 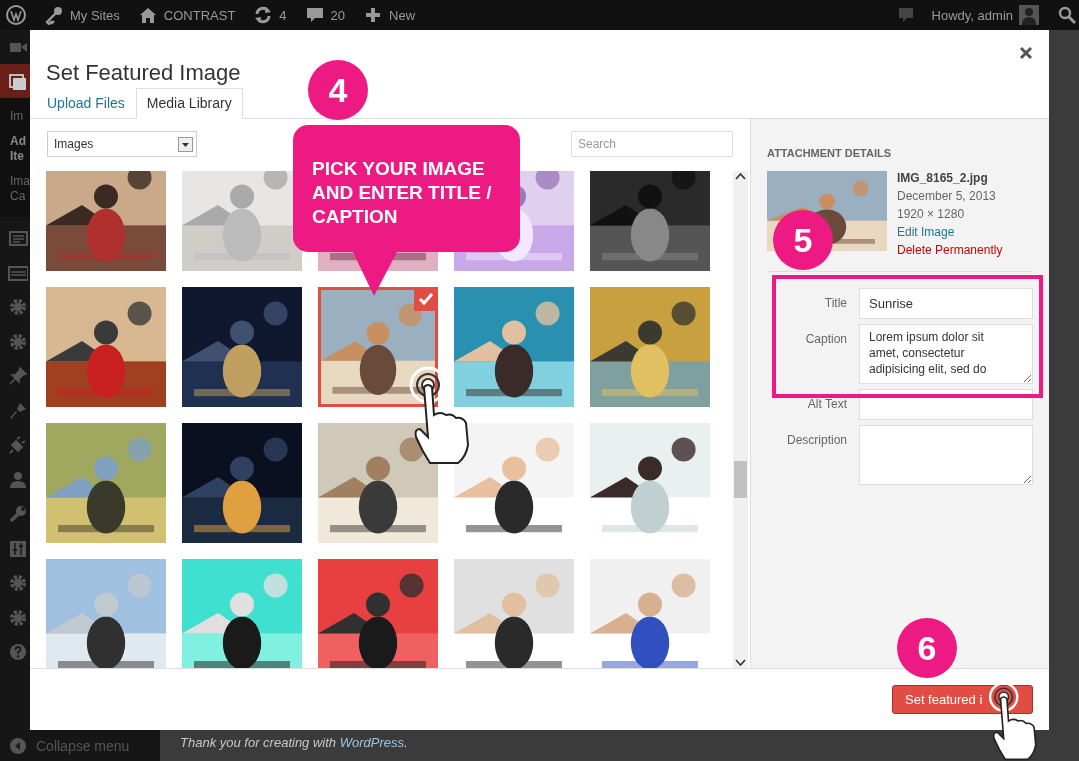 What do you see at coordinates (946, 455) in the screenshot?
I see `text-area` at bounding box center [946, 455].